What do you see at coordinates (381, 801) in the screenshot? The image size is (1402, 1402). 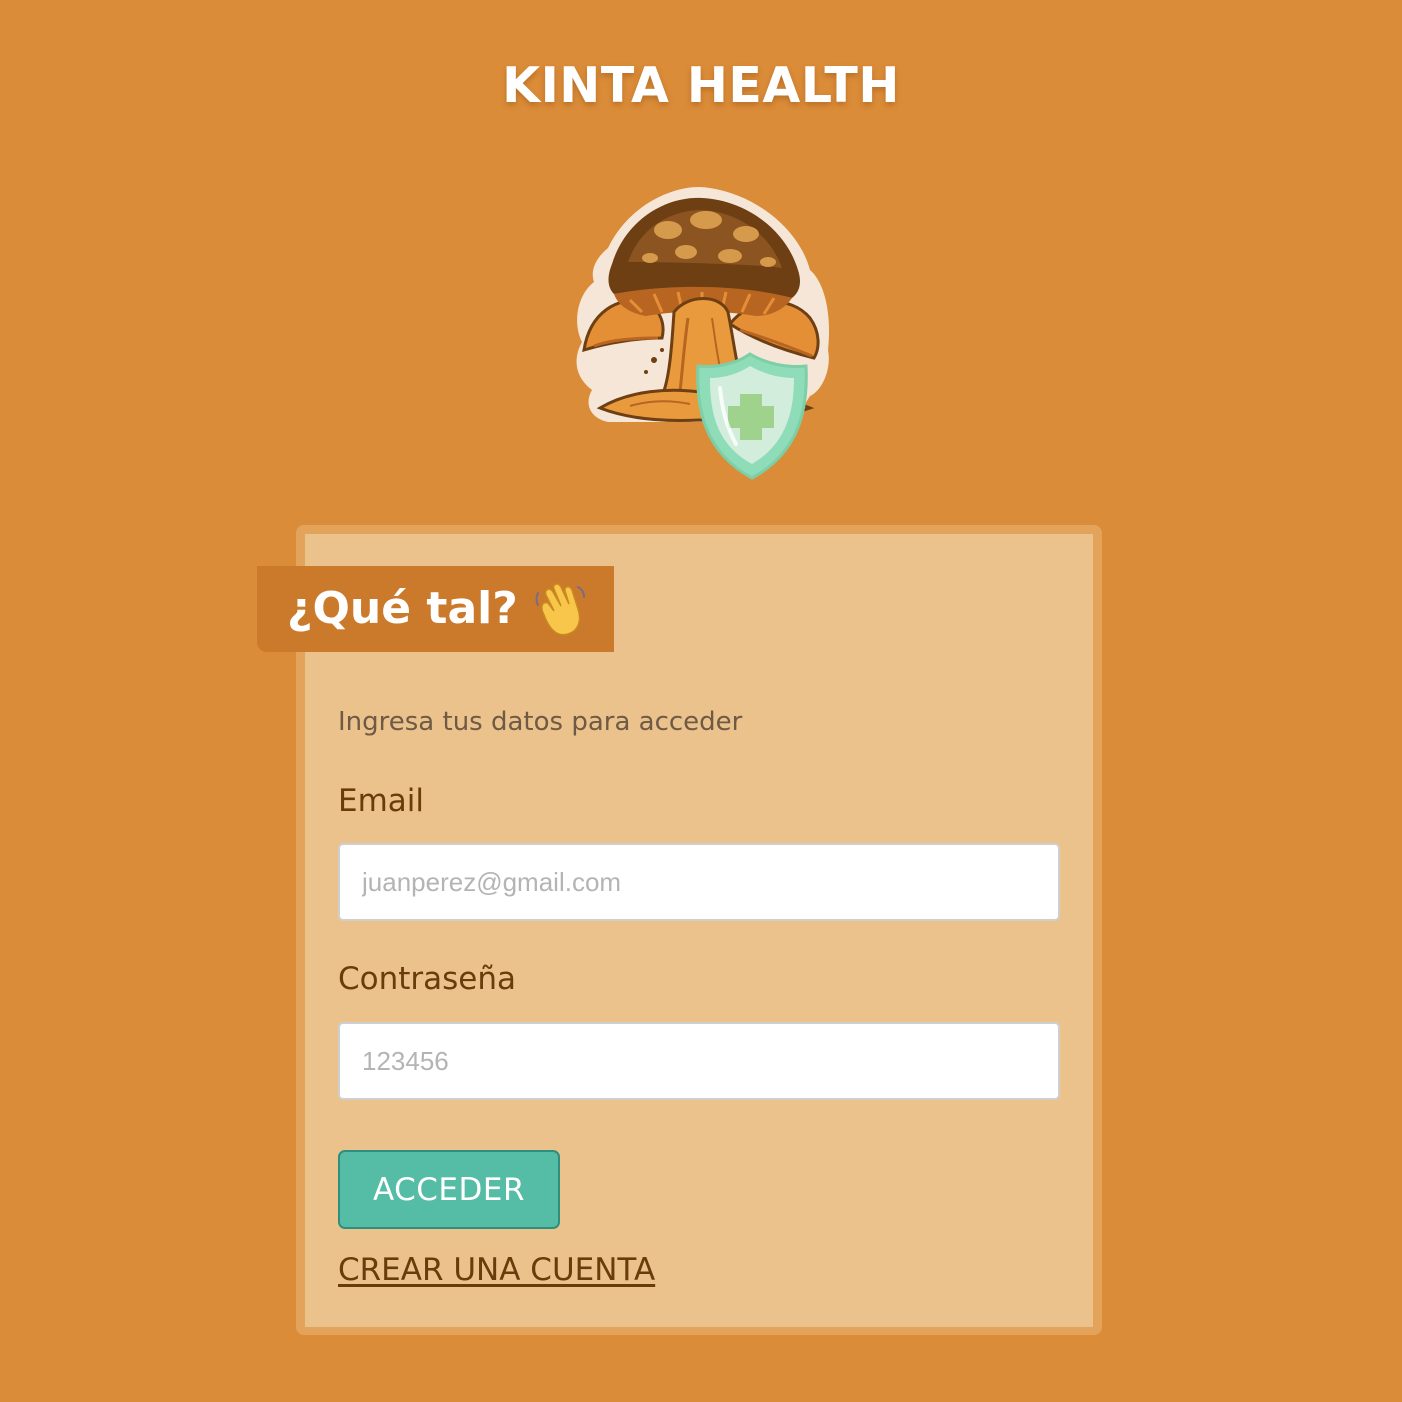 I see `email-label: Email` at bounding box center [381, 801].